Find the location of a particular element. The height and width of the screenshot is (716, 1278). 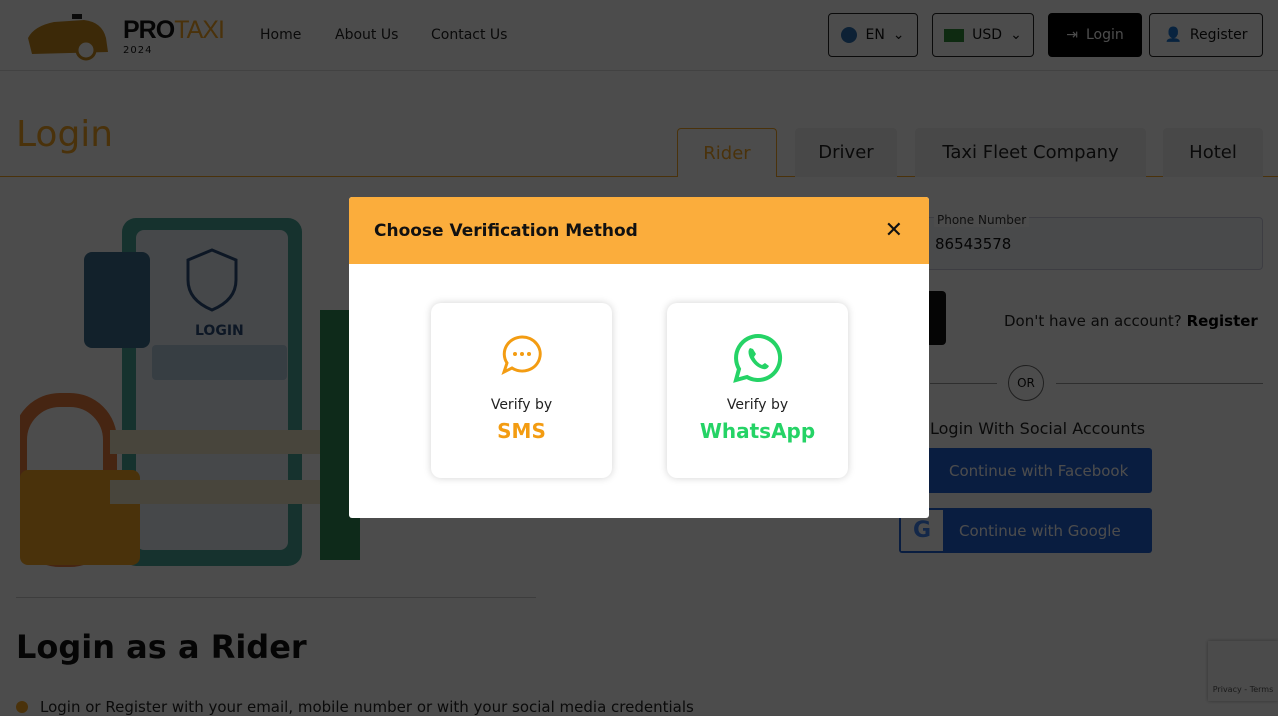

login-icon: ⇥ is located at coordinates (1072, 35).